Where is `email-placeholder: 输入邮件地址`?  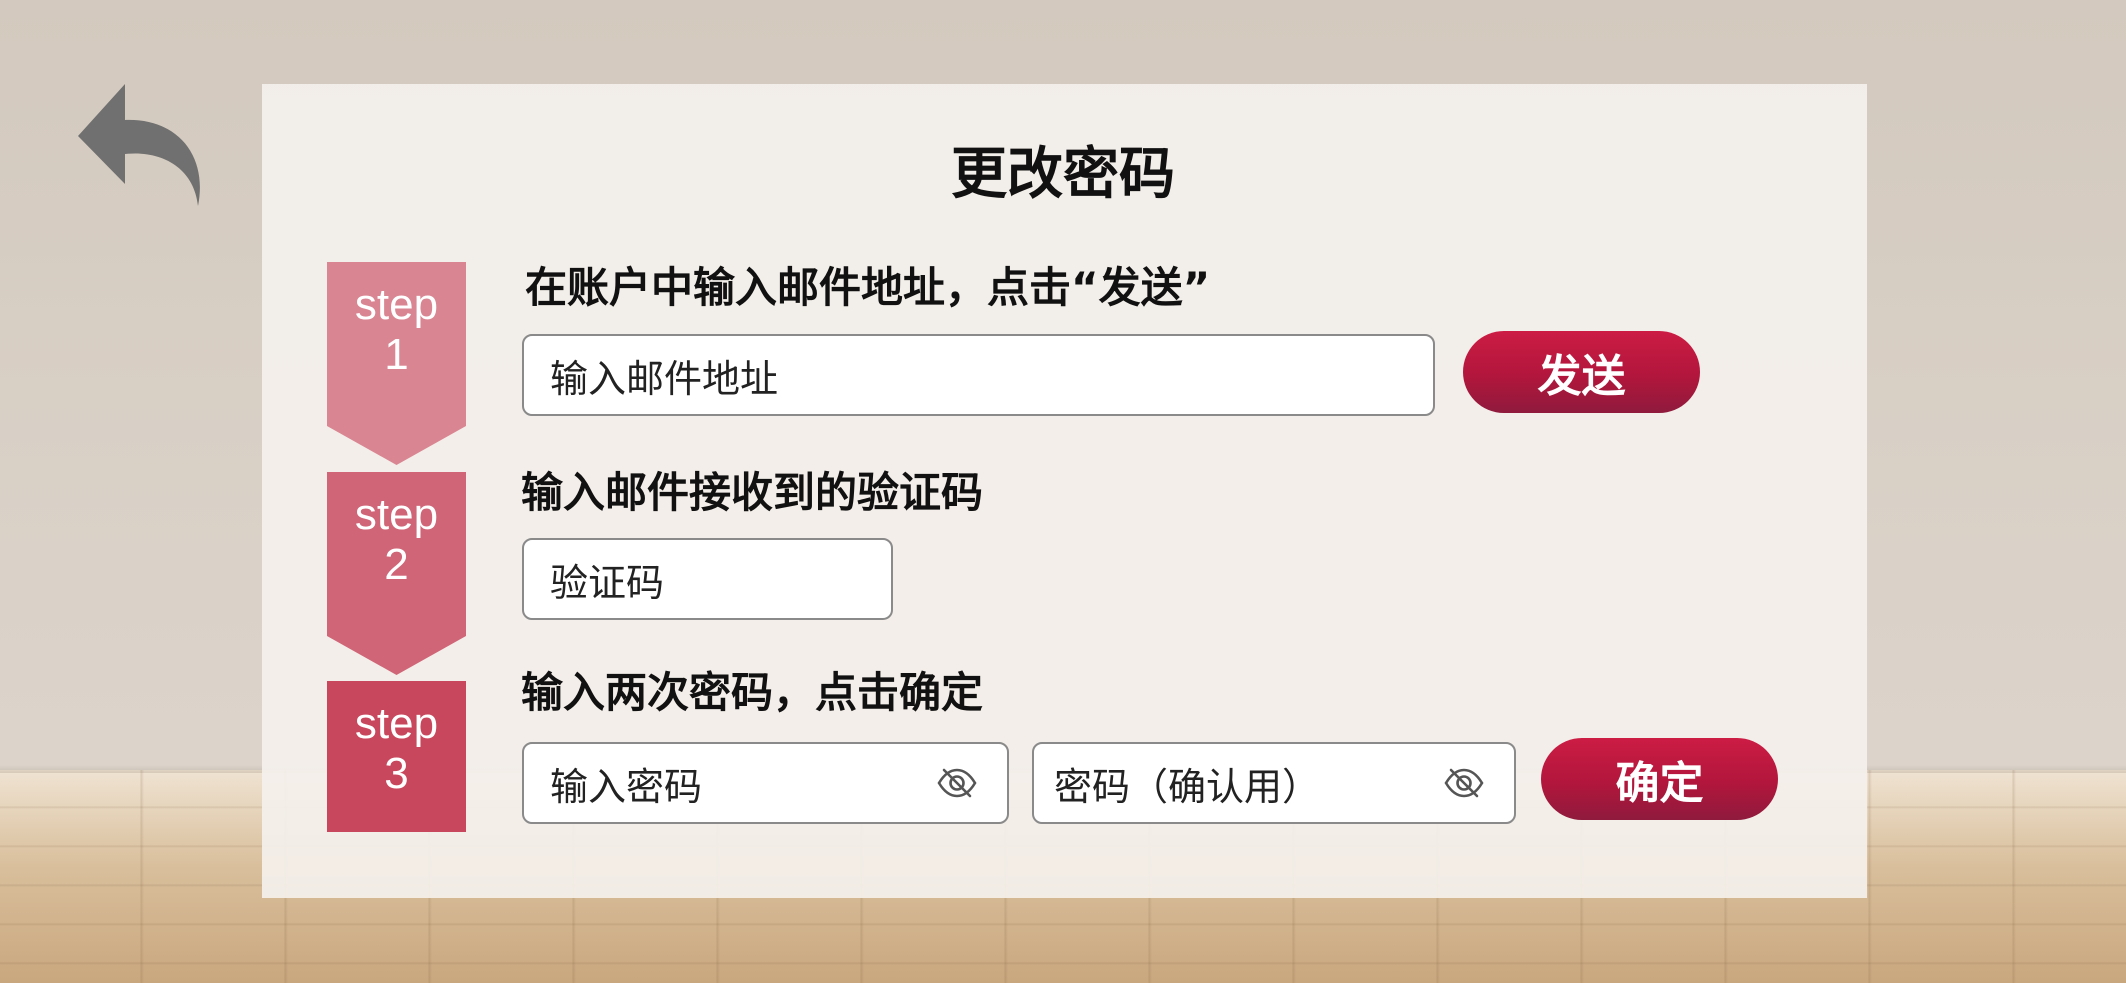 email-placeholder: 输入邮件地址 is located at coordinates (664, 378).